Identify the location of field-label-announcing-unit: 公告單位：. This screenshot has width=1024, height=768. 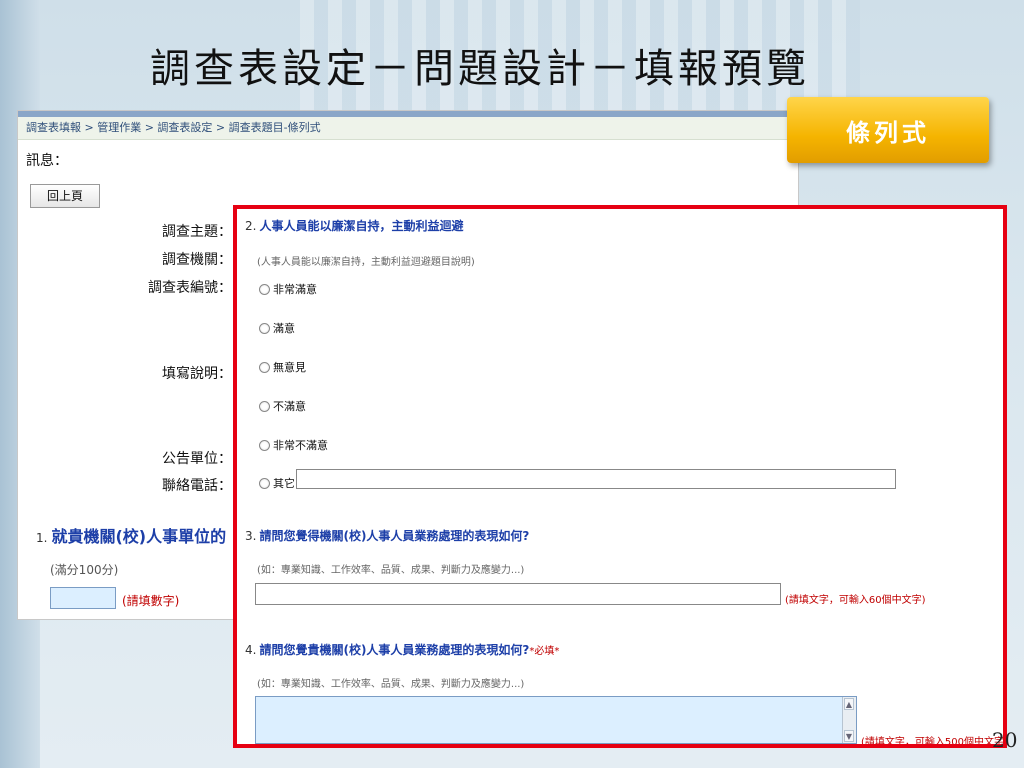
(197, 459).